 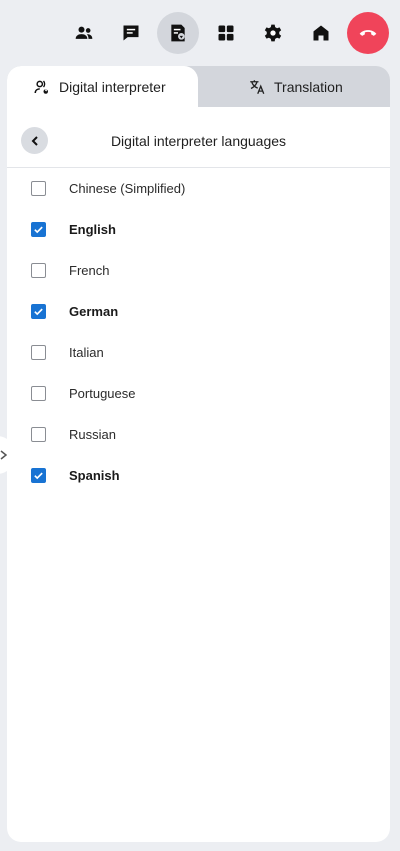 I want to click on chat-icon, so click(x=131, y=33).